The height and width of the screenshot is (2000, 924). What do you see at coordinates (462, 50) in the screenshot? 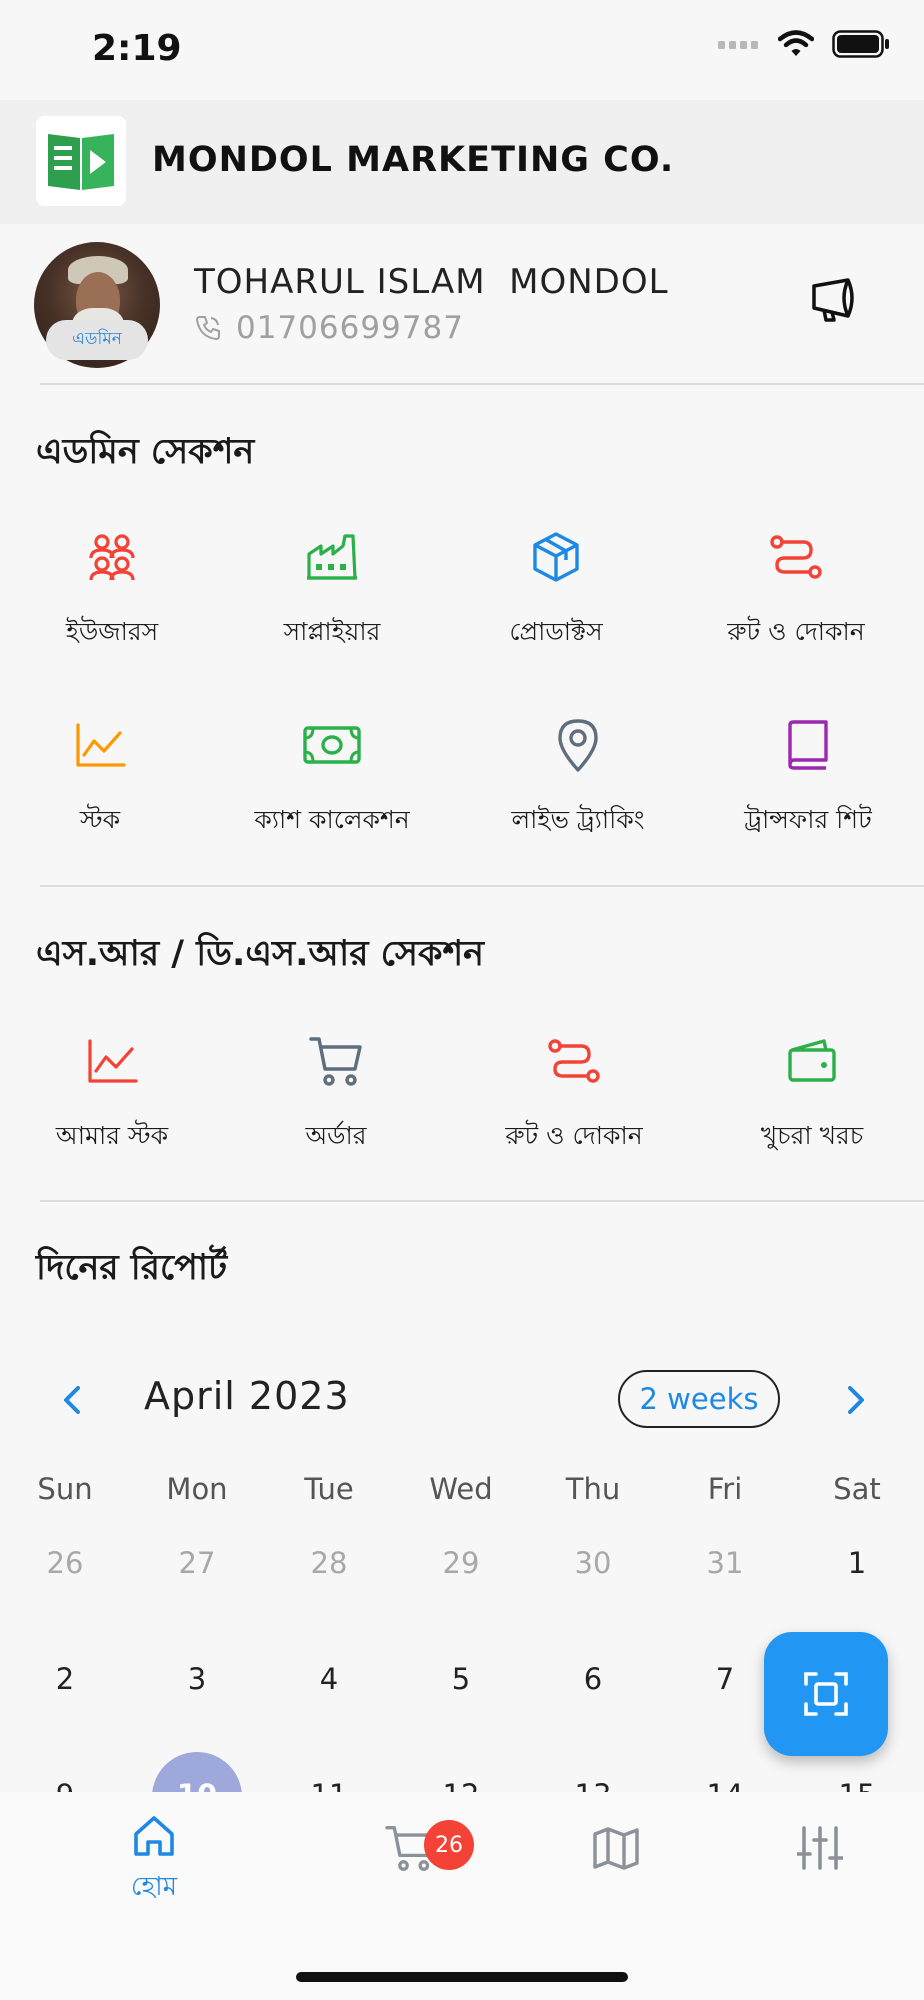
I see `status-bar: 2:19` at bounding box center [462, 50].